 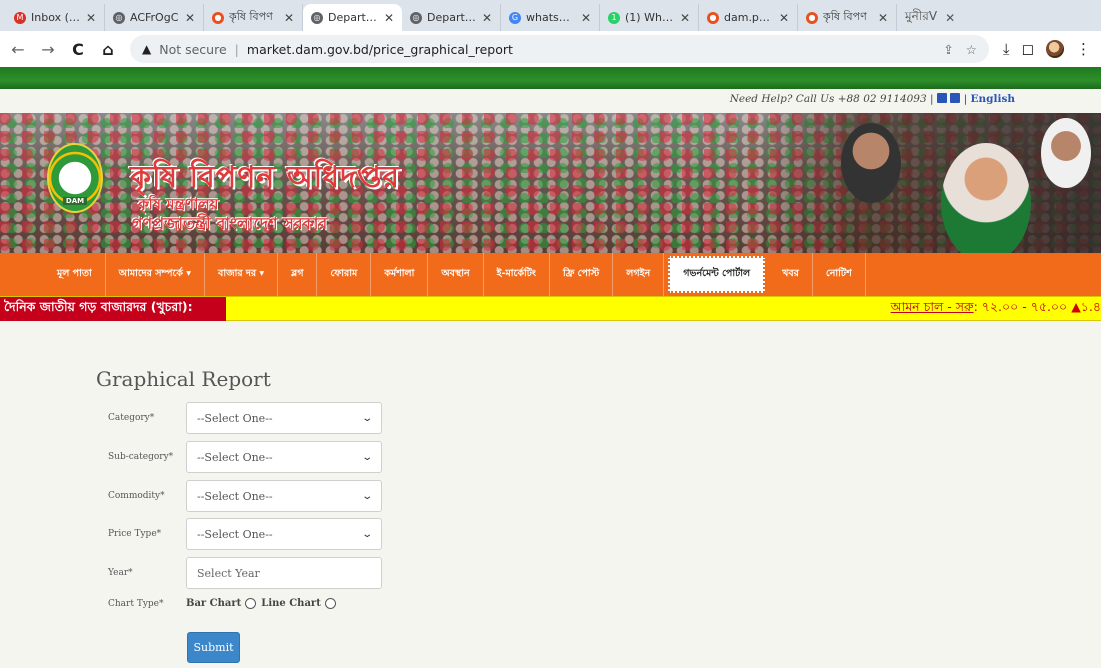 What do you see at coordinates (996, 309) in the screenshot?
I see `ticker-content: আমন চাল - সরু : ৭২.০০ - ৭৫.০০ ▲১.৪` at bounding box center [996, 309].